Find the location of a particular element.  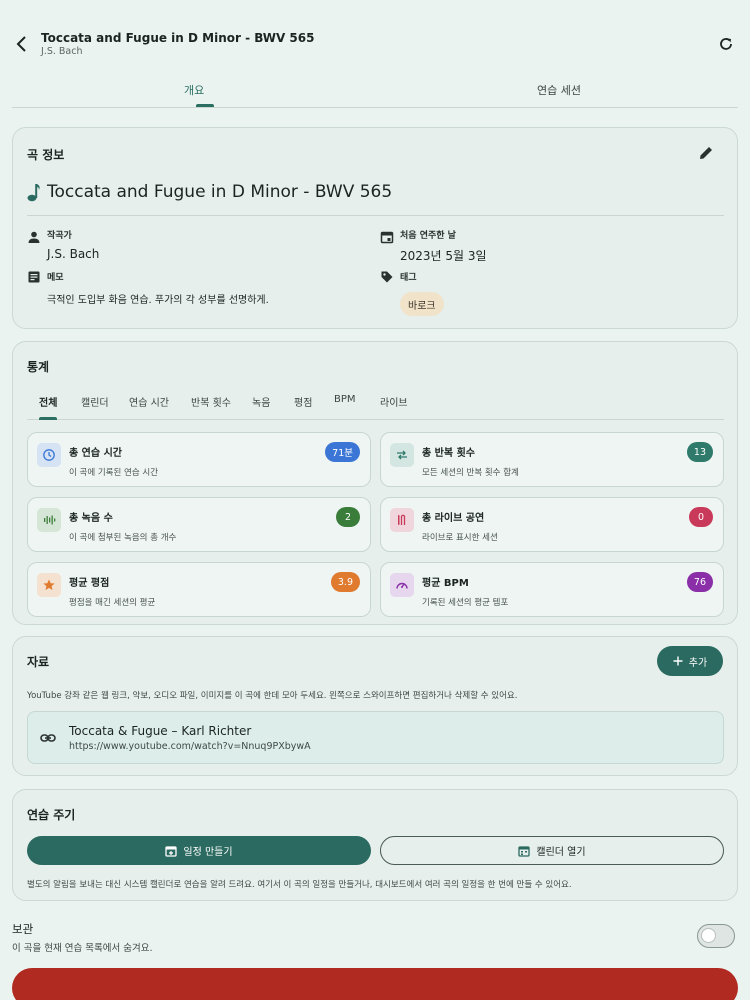

stats-tab-practice-time: 연습 시간 is located at coordinates (149, 401).